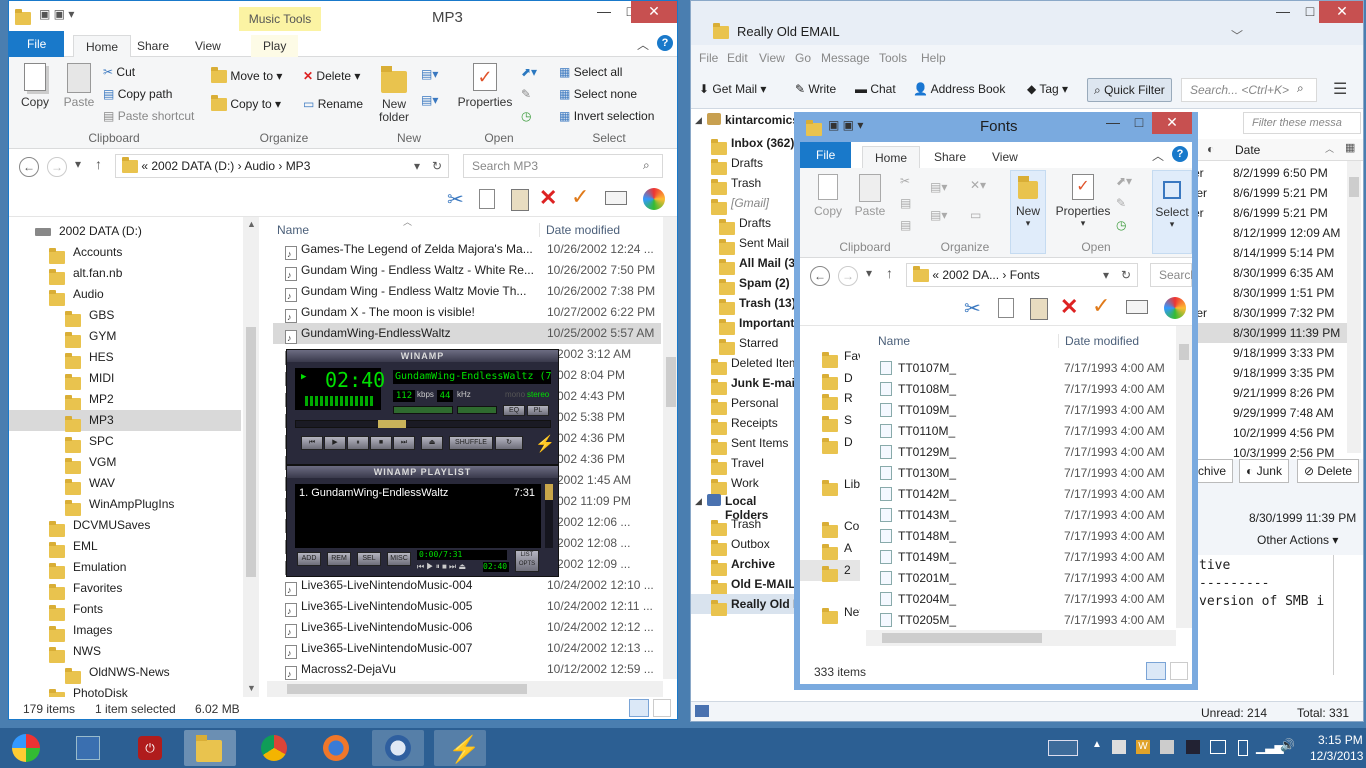 This screenshot has height=768, width=1366. I want to click on mail-folder: Trash (13), so click(746, 304).